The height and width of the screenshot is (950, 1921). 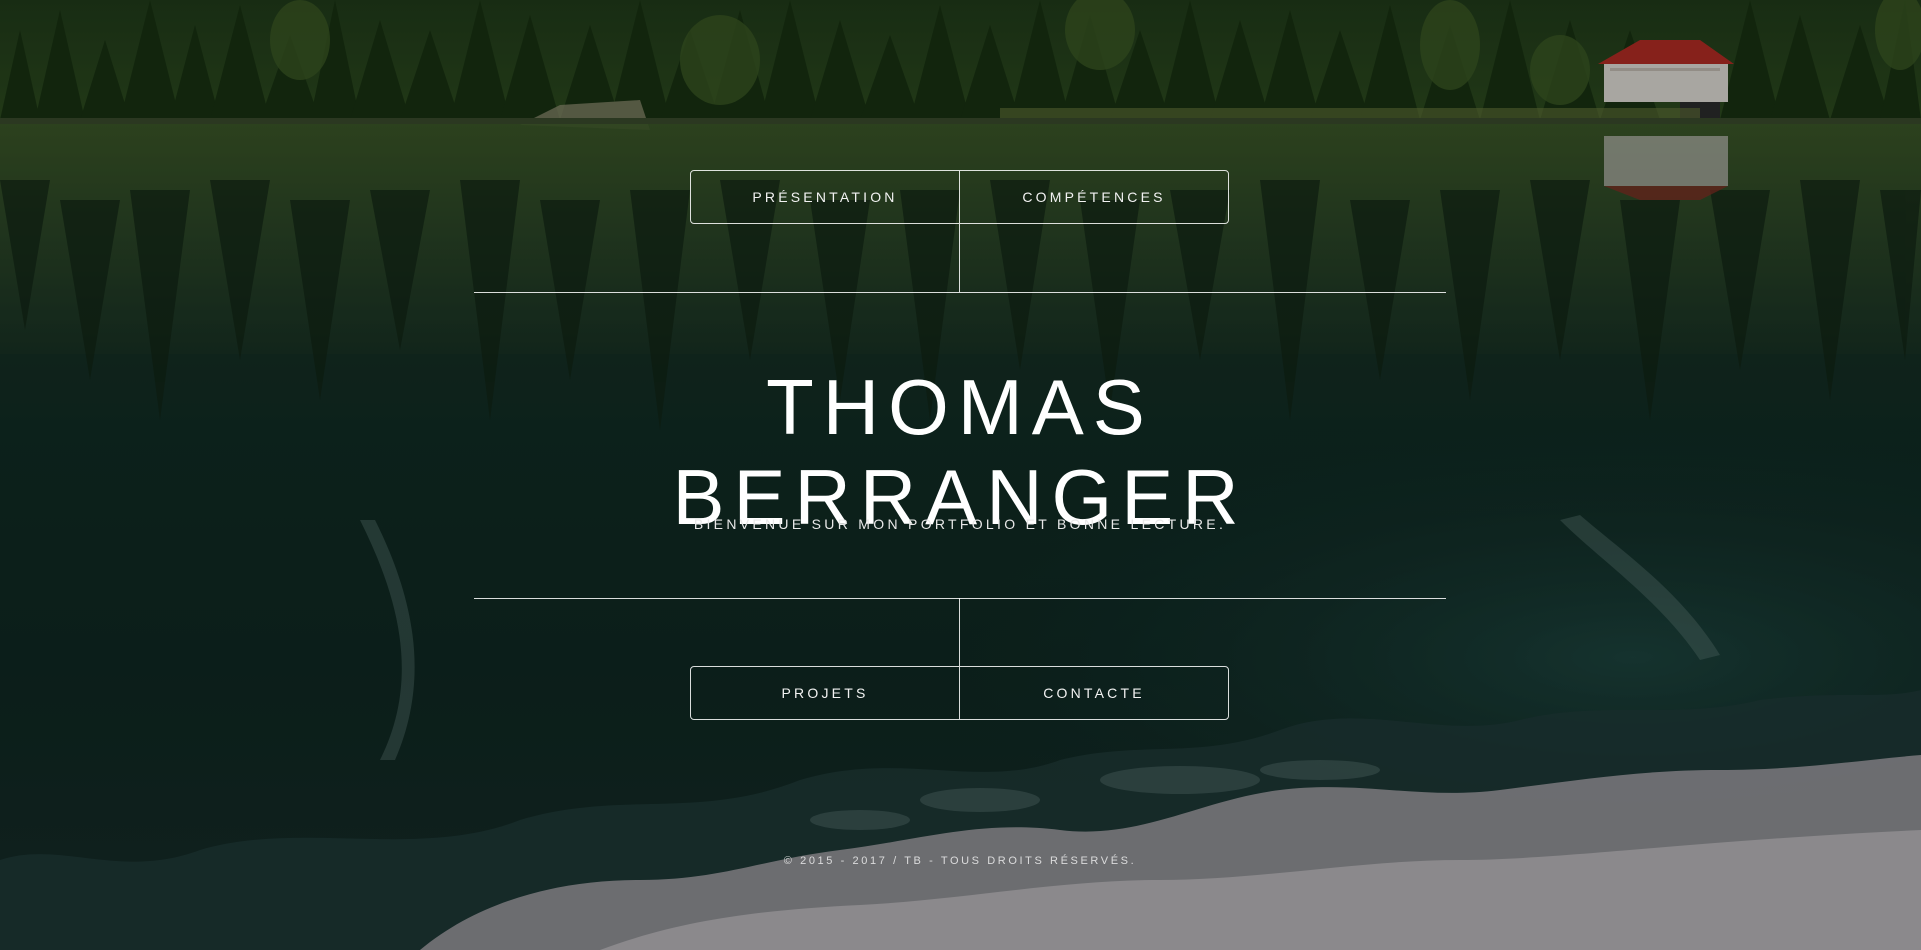 I want to click on top-navigation: PRÉSENTATION COMPÉTENCES, so click(x=959, y=197).